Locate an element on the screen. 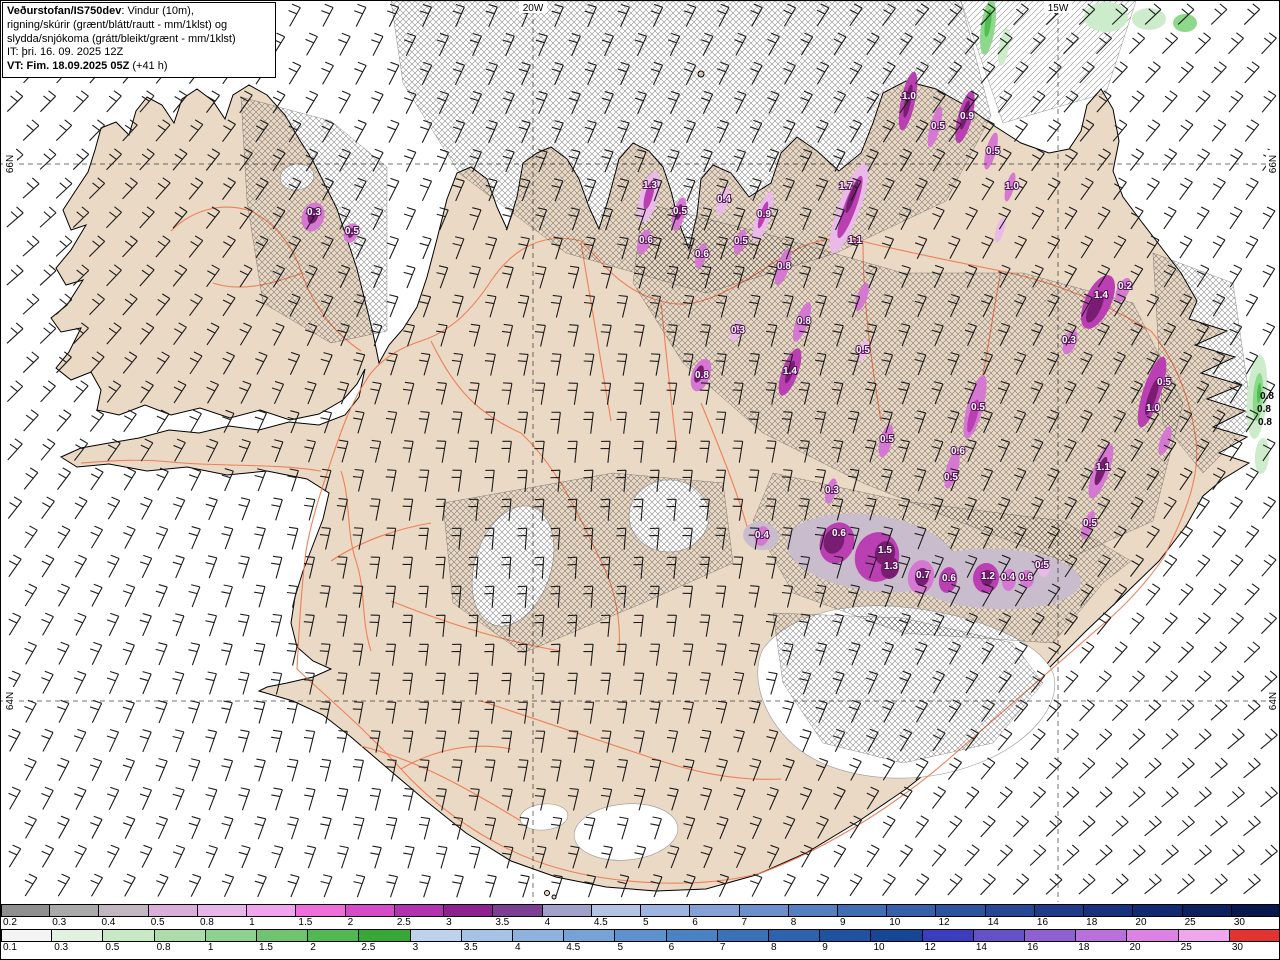 This screenshot has width=1280, height=960. precip-value-label: 1.4 is located at coordinates (790, 371).